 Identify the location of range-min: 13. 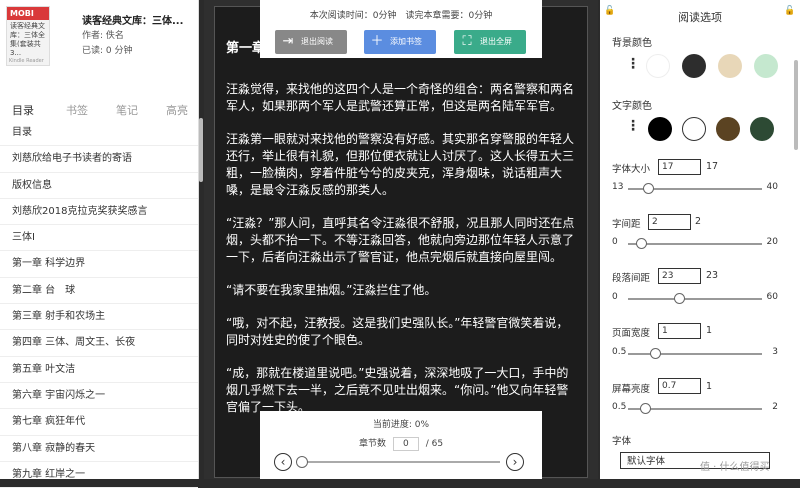
(618, 187).